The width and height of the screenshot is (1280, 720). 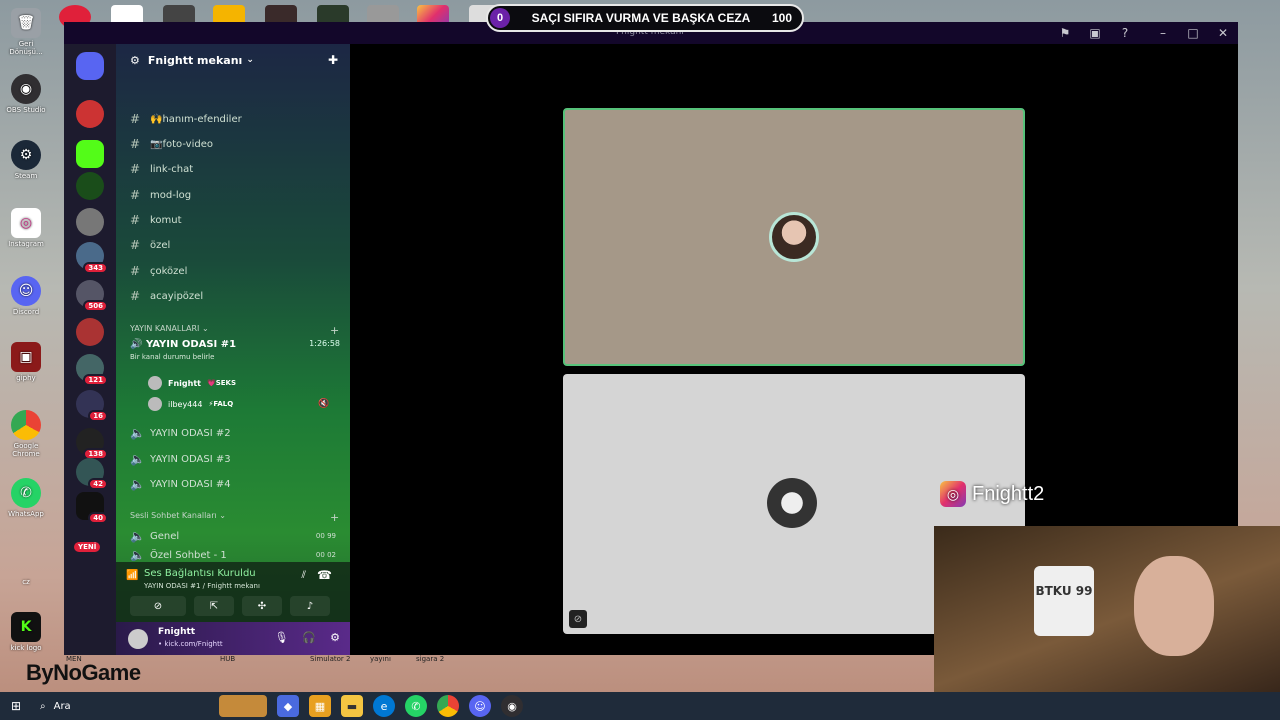 What do you see at coordinates (243, 706) in the screenshot?
I see `search-highlight-icon` at bounding box center [243, 706].